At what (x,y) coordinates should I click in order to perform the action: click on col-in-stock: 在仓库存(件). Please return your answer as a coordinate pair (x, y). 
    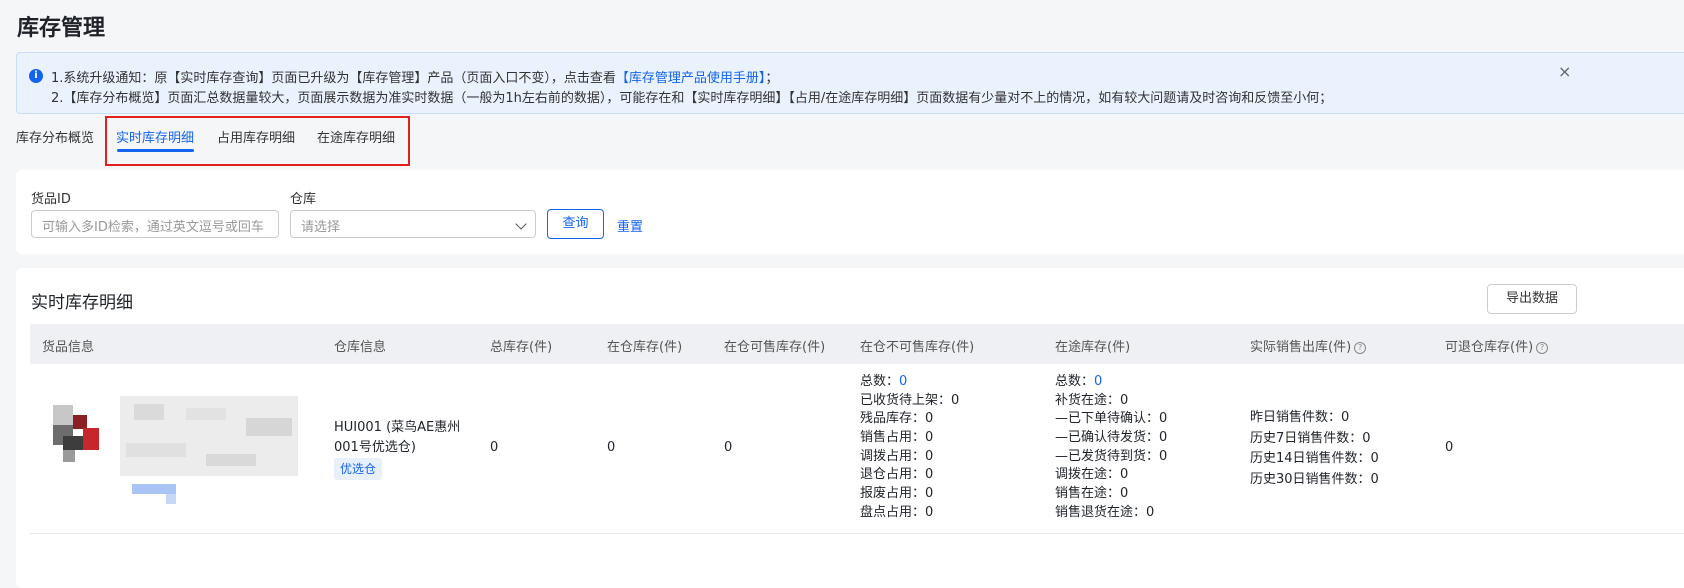
    Looking at the image, I should click on (645, 347).